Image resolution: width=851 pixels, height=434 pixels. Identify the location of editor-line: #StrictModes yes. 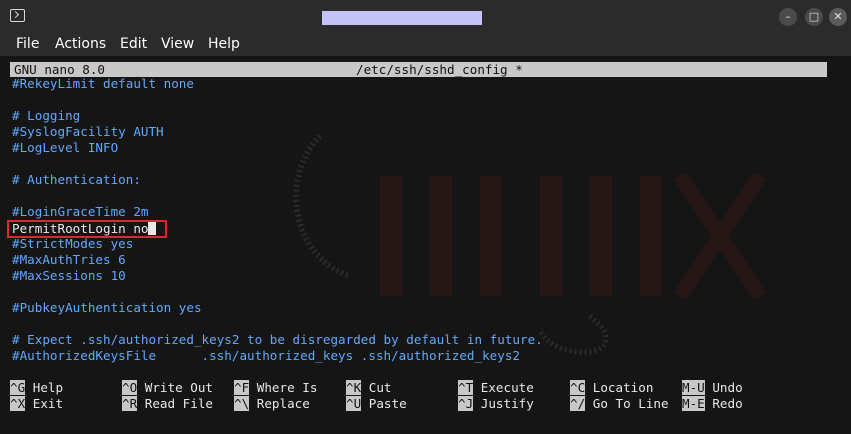
(73, 243).